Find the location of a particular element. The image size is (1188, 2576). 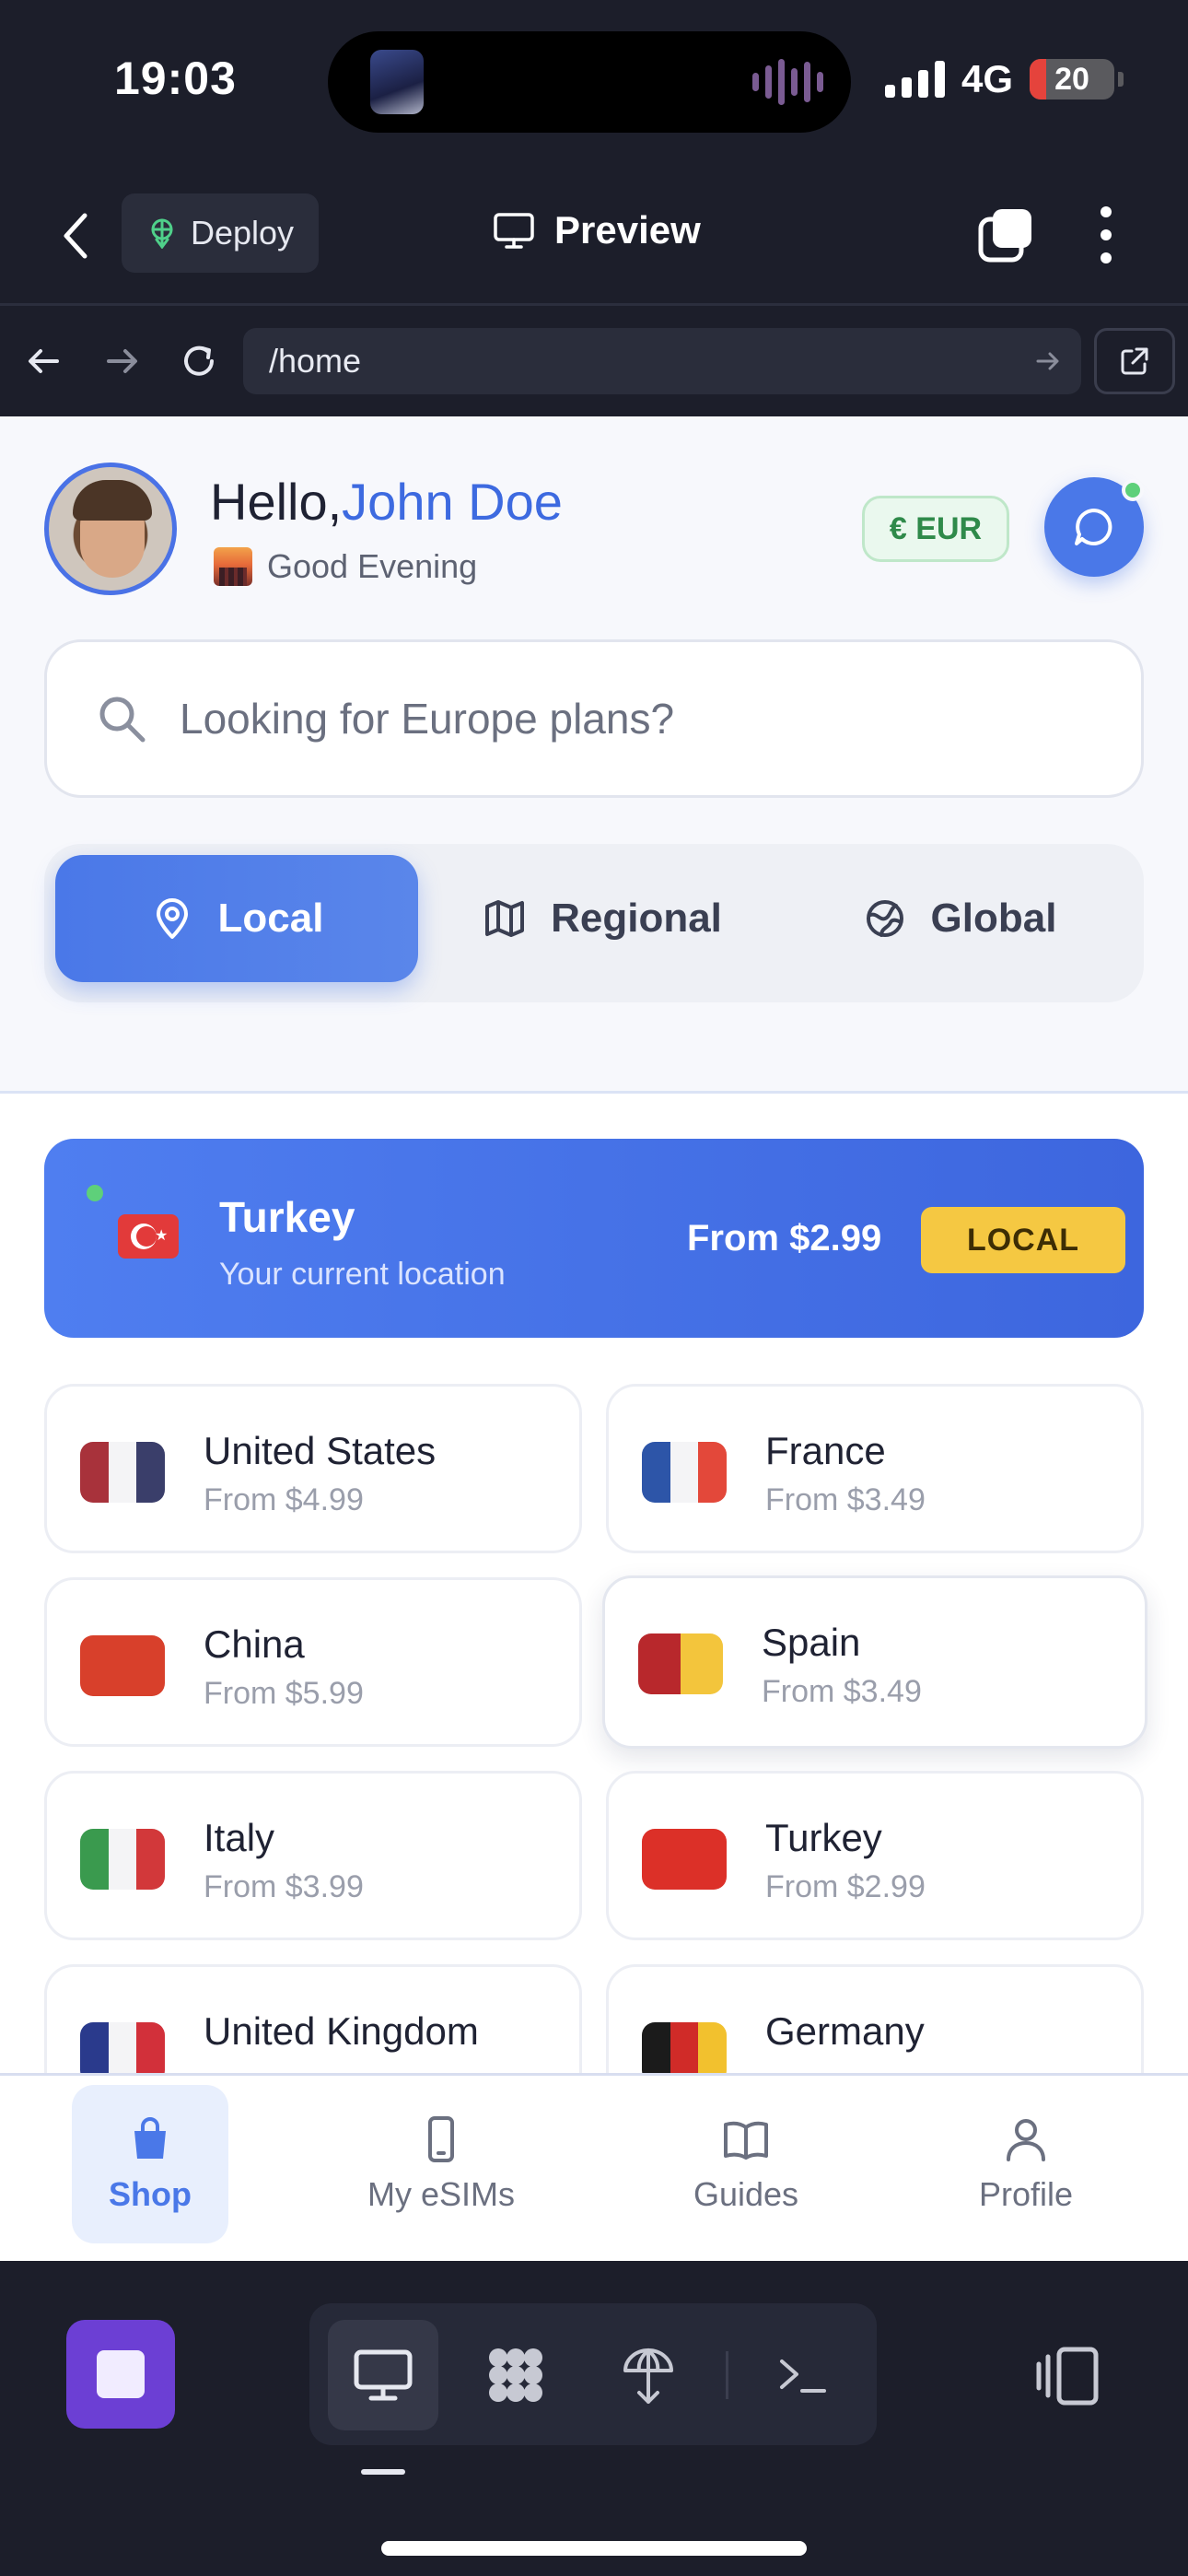

battery-icon: 20 is located at coordinates (1072, 79).